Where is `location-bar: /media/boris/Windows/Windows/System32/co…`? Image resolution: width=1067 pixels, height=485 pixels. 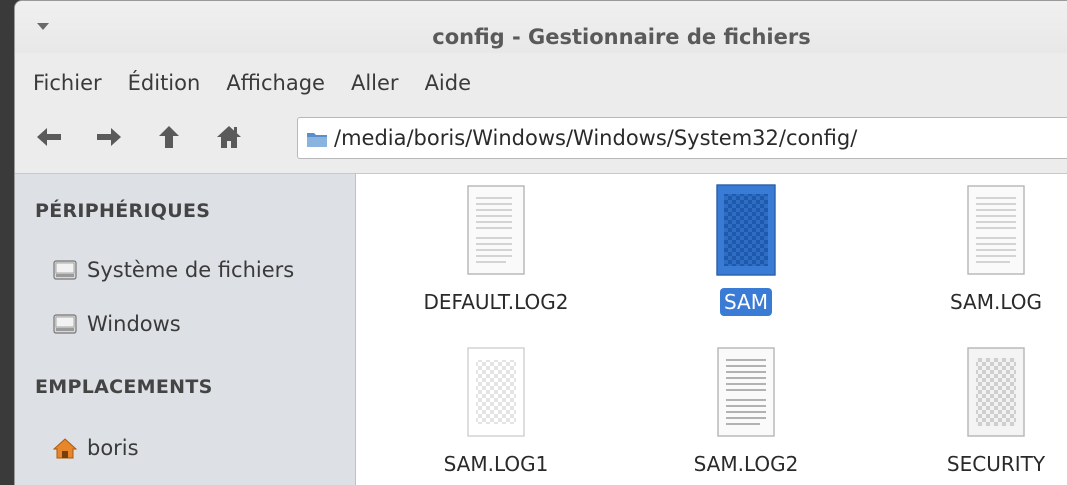 location-bar: /media/boris/Windows/Windows/System32/co… is located at coordinates (682, 138).